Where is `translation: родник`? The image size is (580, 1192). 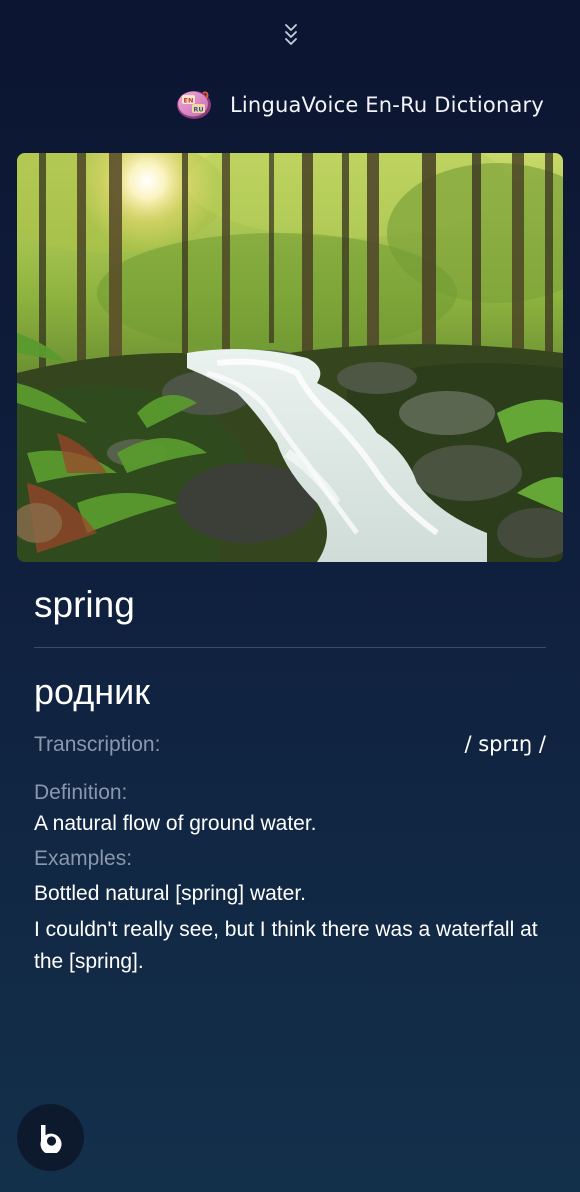
translation: родник is located at coordinates (92, 691).